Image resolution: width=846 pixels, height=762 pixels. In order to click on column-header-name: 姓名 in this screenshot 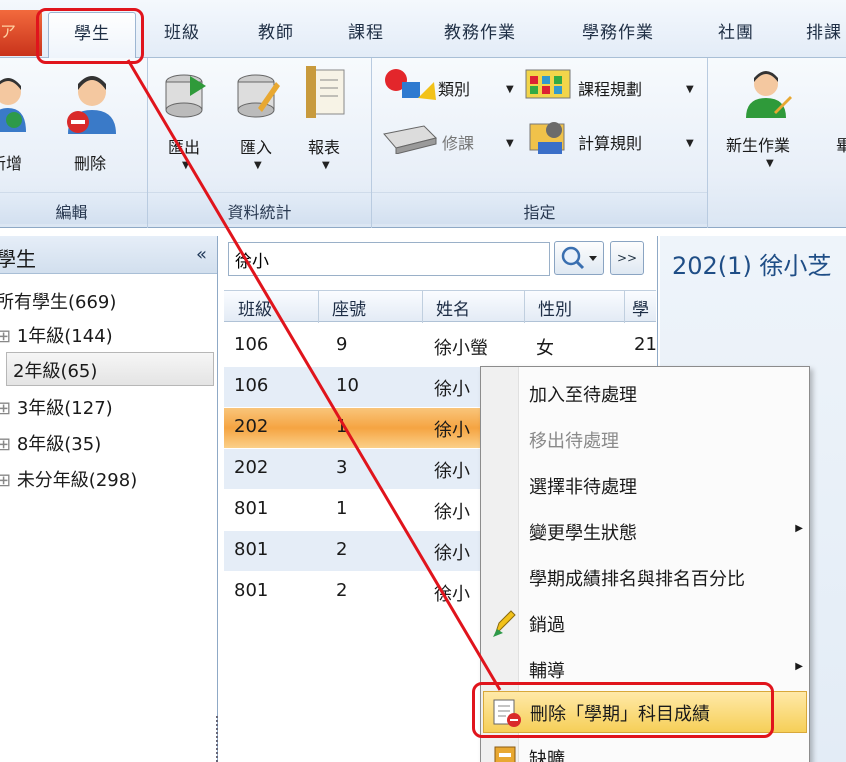, I will do `click(453, 307)`.